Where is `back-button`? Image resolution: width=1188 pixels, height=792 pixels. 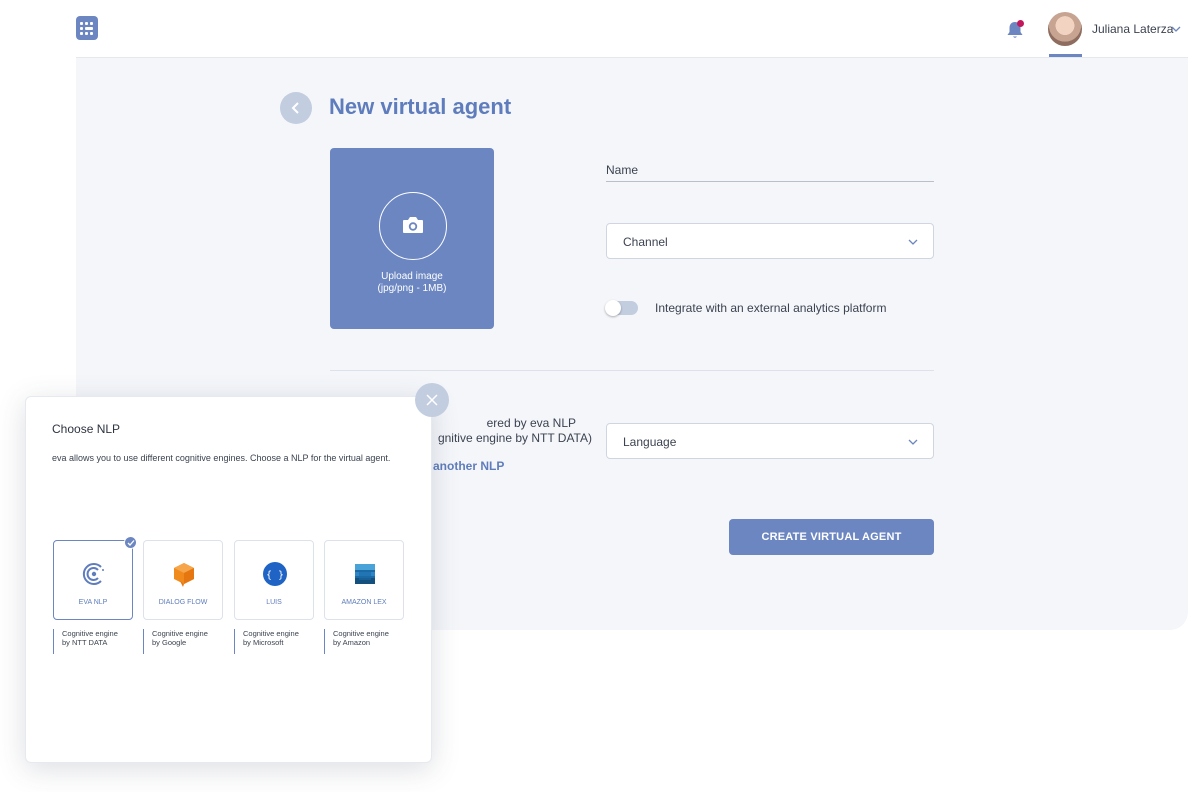
back-button is located at coordinates (296, 108).